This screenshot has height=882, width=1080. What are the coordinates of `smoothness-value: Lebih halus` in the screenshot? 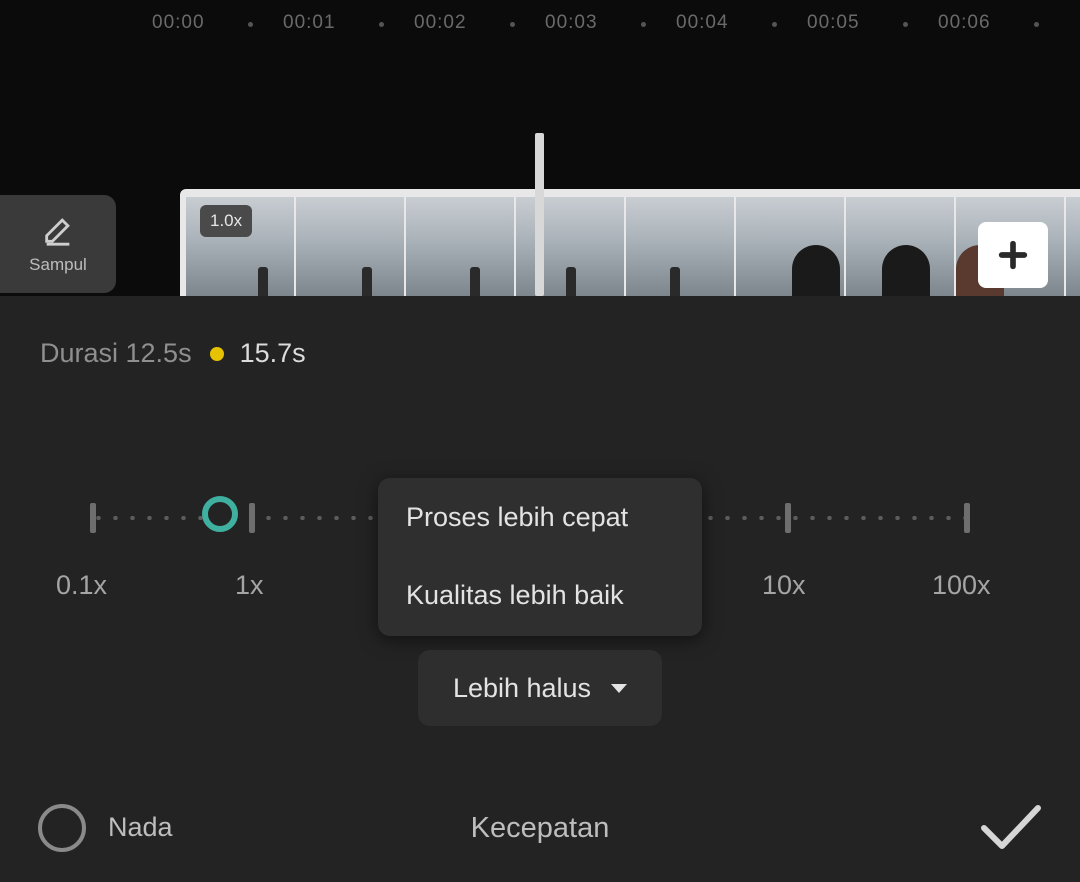 It's located at (522, 687).